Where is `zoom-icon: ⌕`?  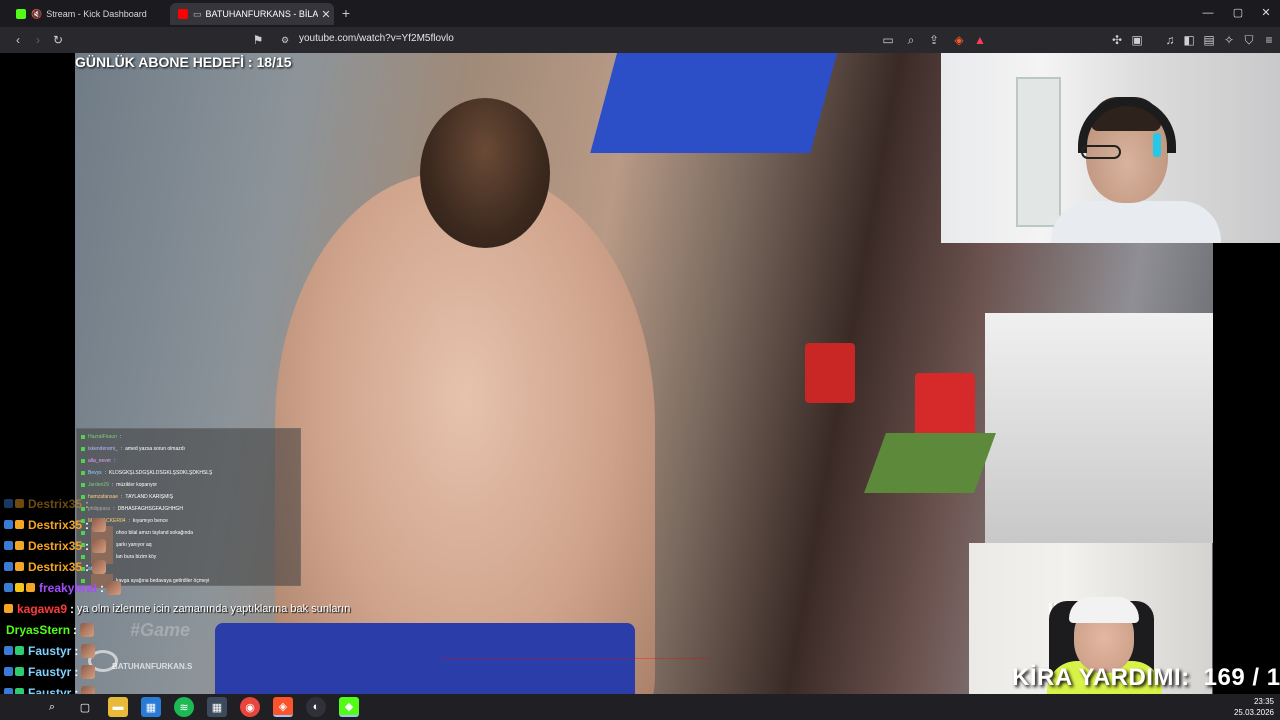
zoom-icon: ⌕ is located at coordinates (911, 40).